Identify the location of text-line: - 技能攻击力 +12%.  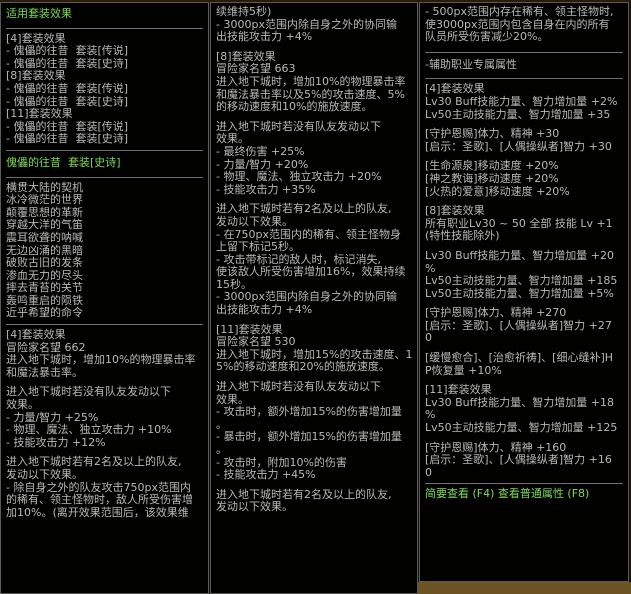
(56, 442).